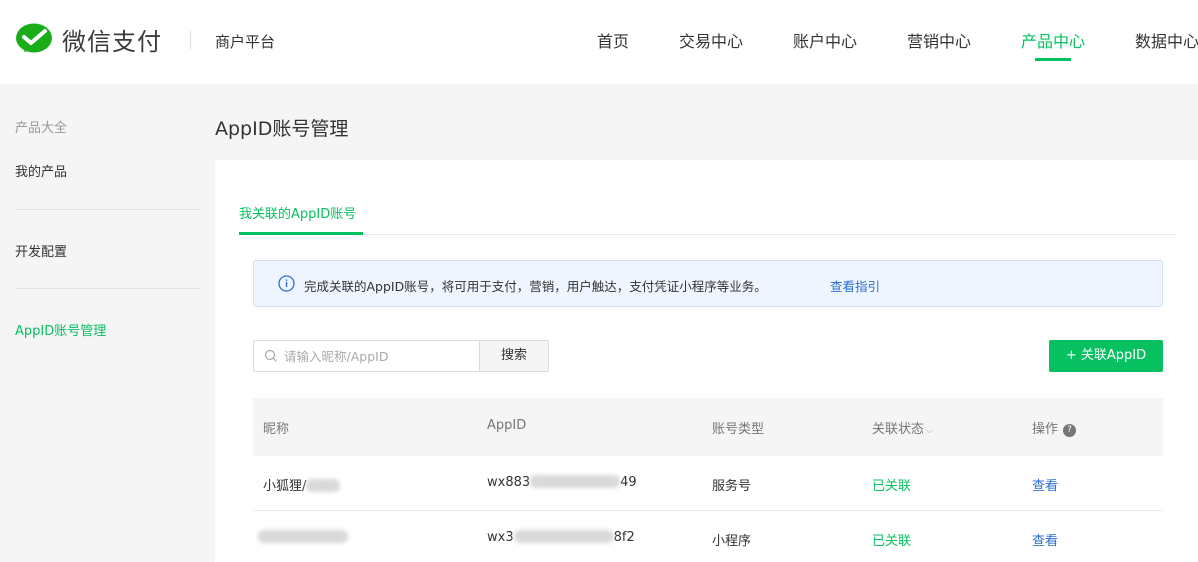  What do you see at coordinates (286, 283) in the screenshot?
I see `info-icon` at bounding box center [286, 283].